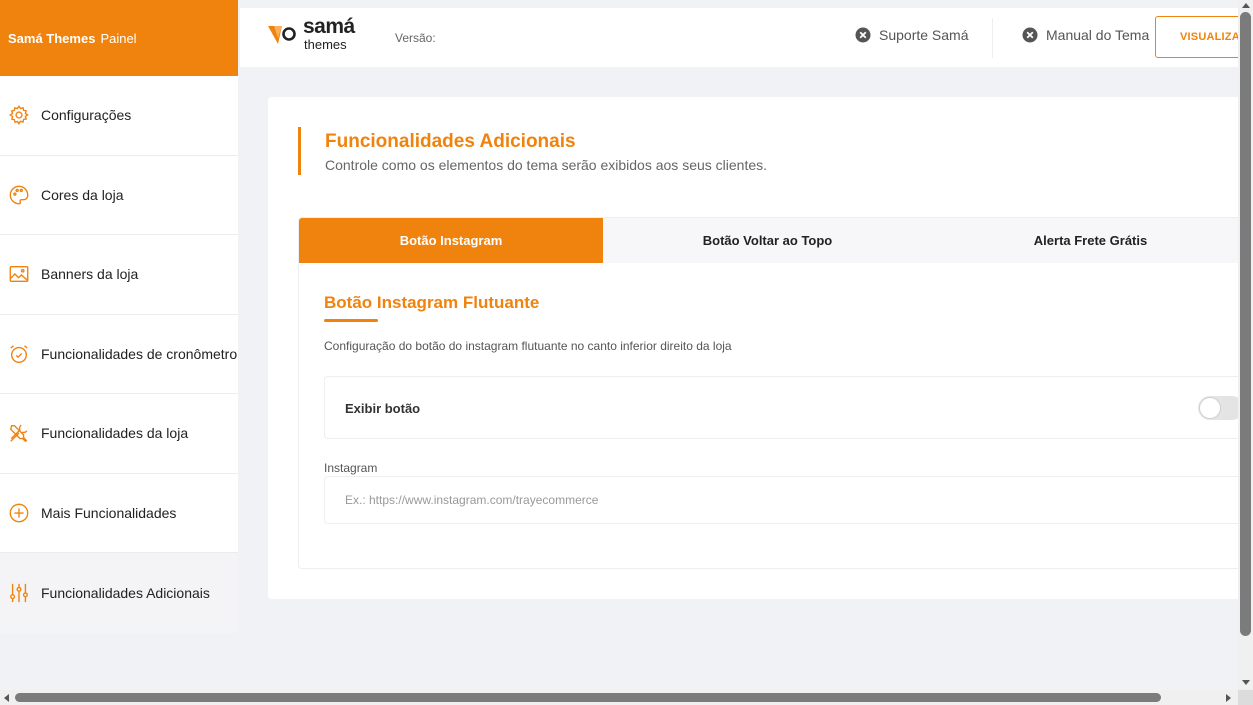  I want to click on page-title: Funcionalidades Adicionais, so click(450, 141).